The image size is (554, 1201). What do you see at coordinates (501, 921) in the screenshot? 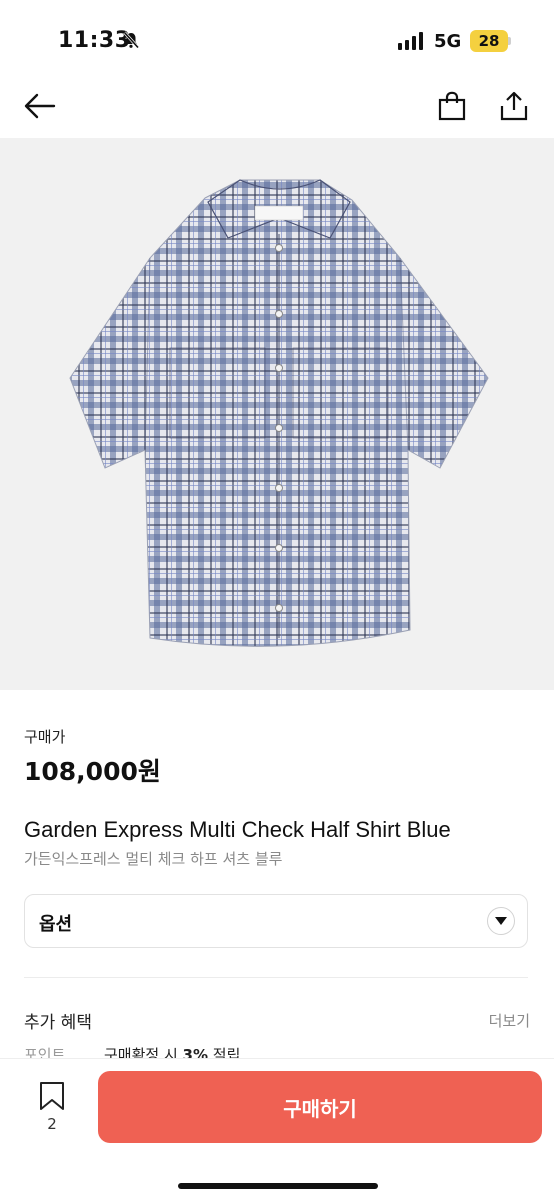
I see `chevron-down-icon` at bounding box center [501, 921].